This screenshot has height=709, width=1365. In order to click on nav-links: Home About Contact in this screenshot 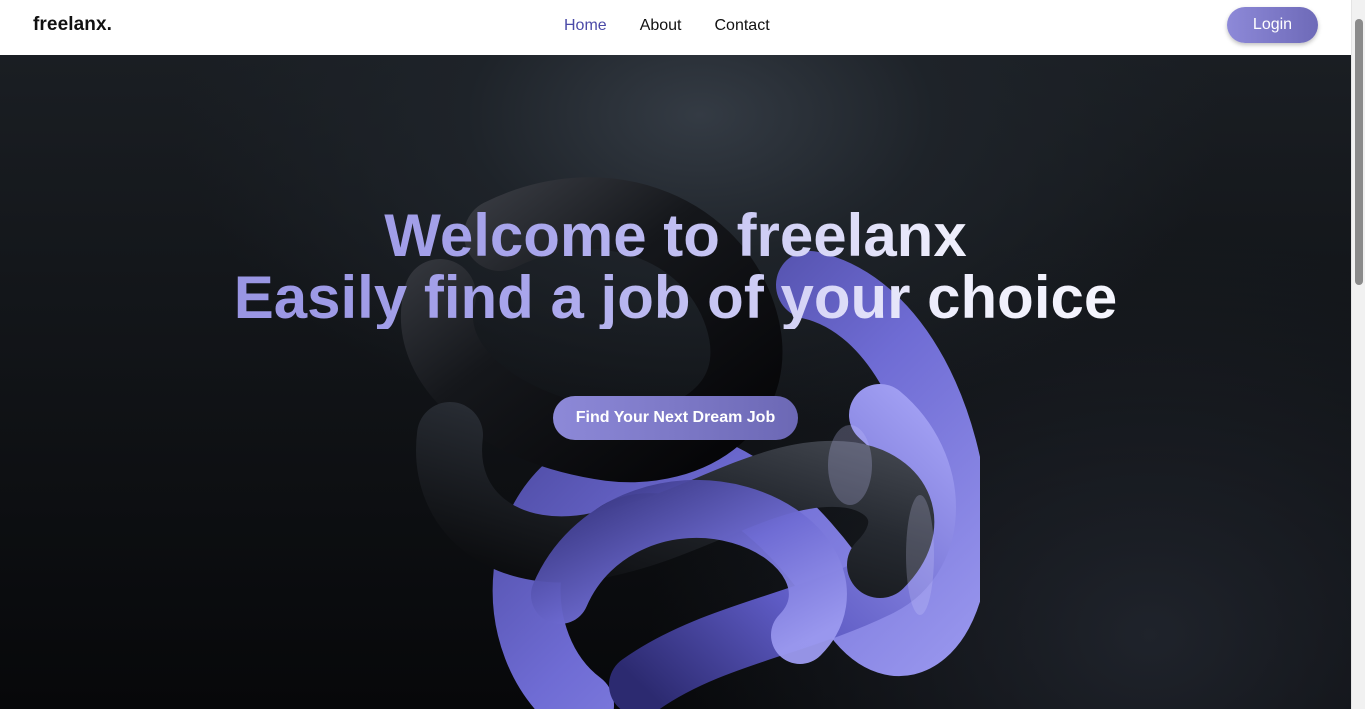, I will do `click(683, 26)`.